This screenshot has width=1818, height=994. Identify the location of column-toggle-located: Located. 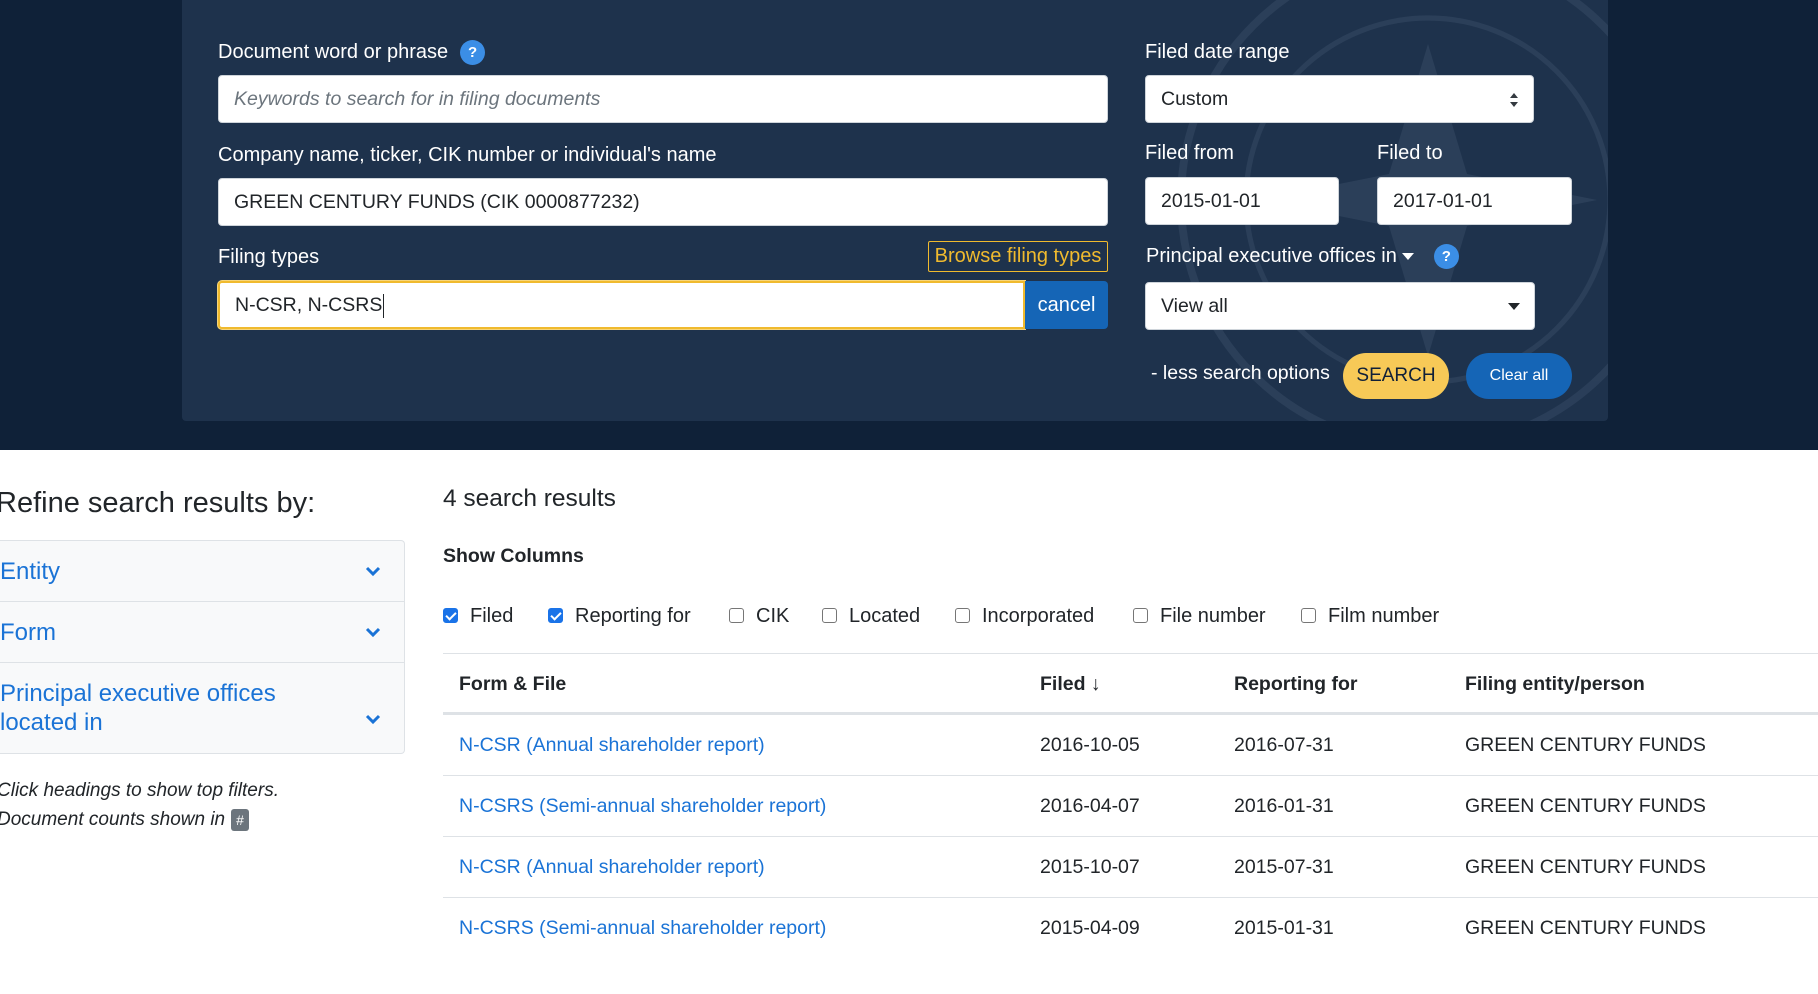
(871, 616).